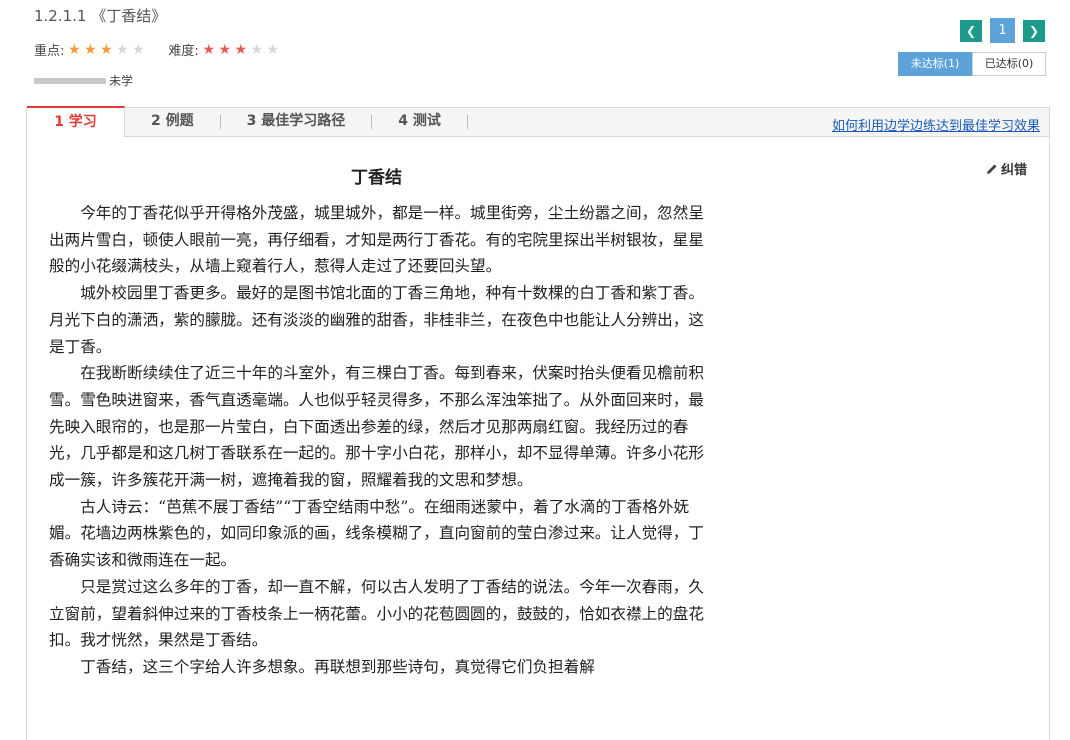  I want to click on lesson-title: 1.2.1.1 《丁香结》, so click(100, 16).